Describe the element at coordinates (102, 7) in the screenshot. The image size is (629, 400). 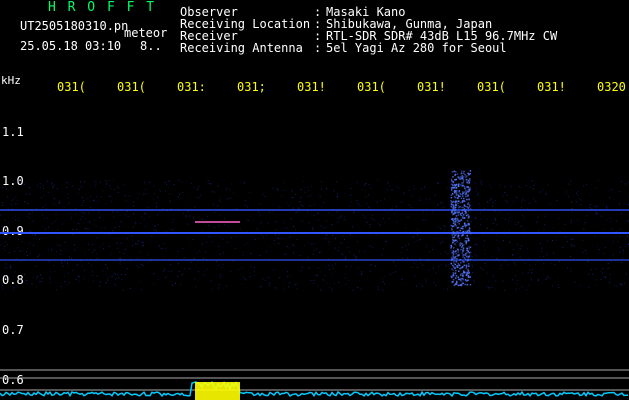
I see `app-logo: H R O F F T` at that location.